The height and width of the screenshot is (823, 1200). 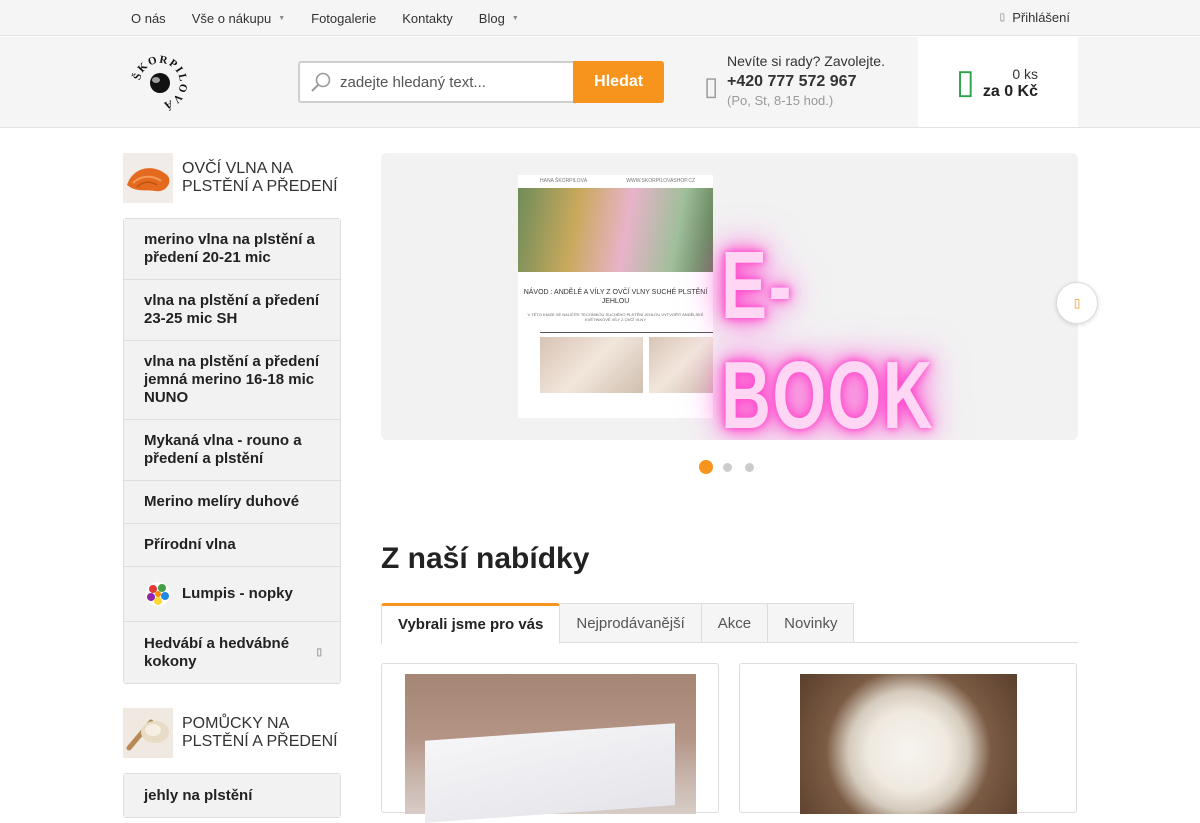 I want to click on category-item: vlna na plstění a předení 23-25 mic SH, so click(x=232, y=310).